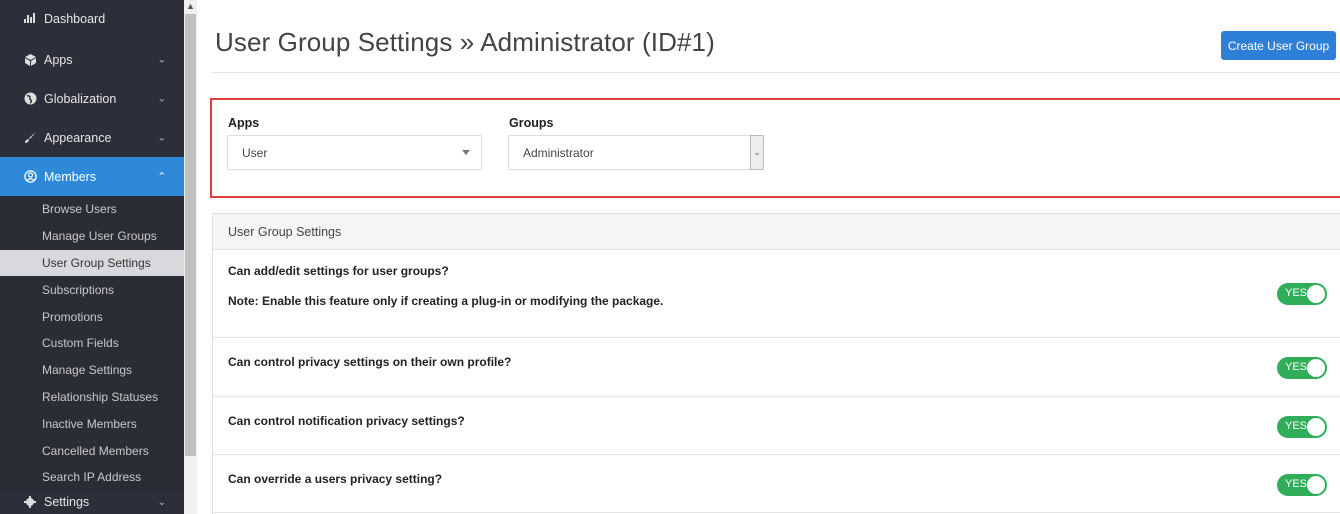 This screenshot has height=514, width=1340. Describe the element at coordinates (531, 123) in the screenshot. I see `groups-label: Groups` at that location.